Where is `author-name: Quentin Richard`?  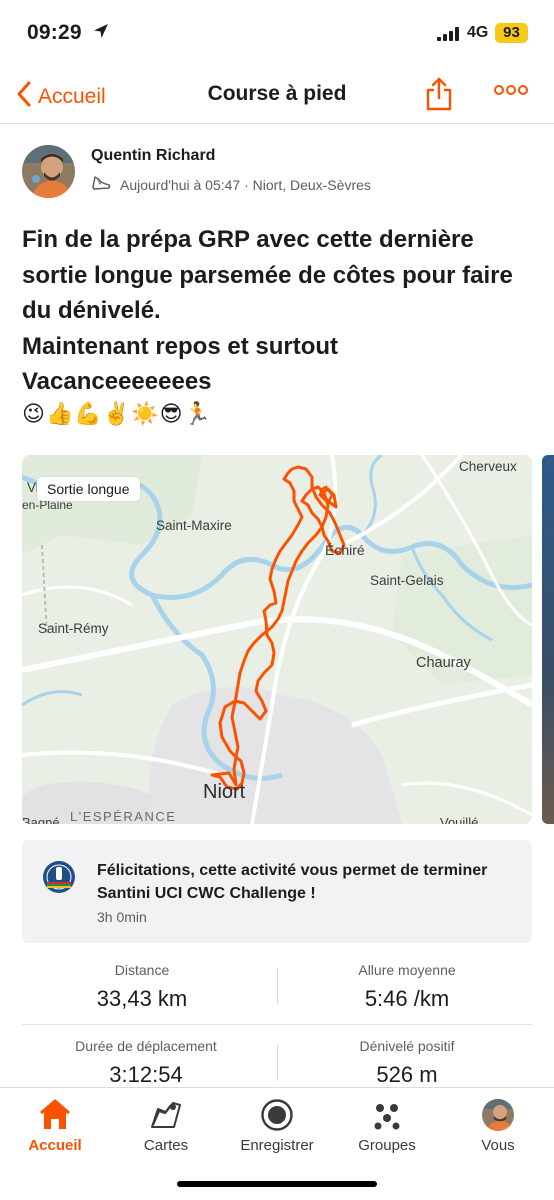
author-name: Quentin Richard is located at coordinates (153, 156).